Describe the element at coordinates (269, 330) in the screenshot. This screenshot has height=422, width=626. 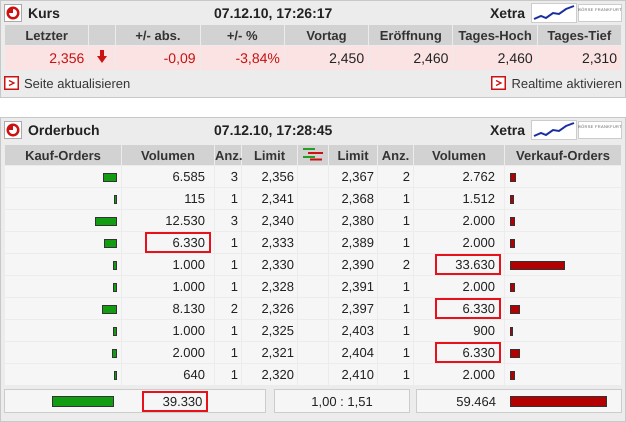
I see `table-cell: 2,325` at that location.